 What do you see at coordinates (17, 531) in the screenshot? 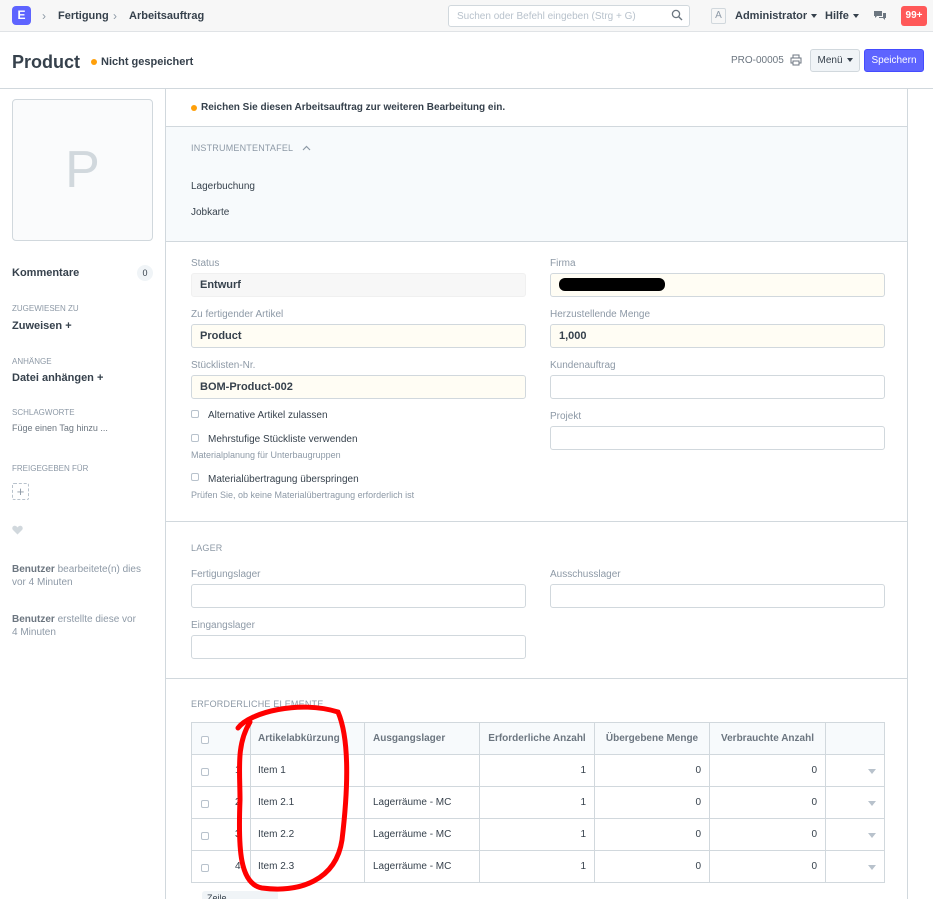
I see `heart-icon` at bounding box center [17, 531].